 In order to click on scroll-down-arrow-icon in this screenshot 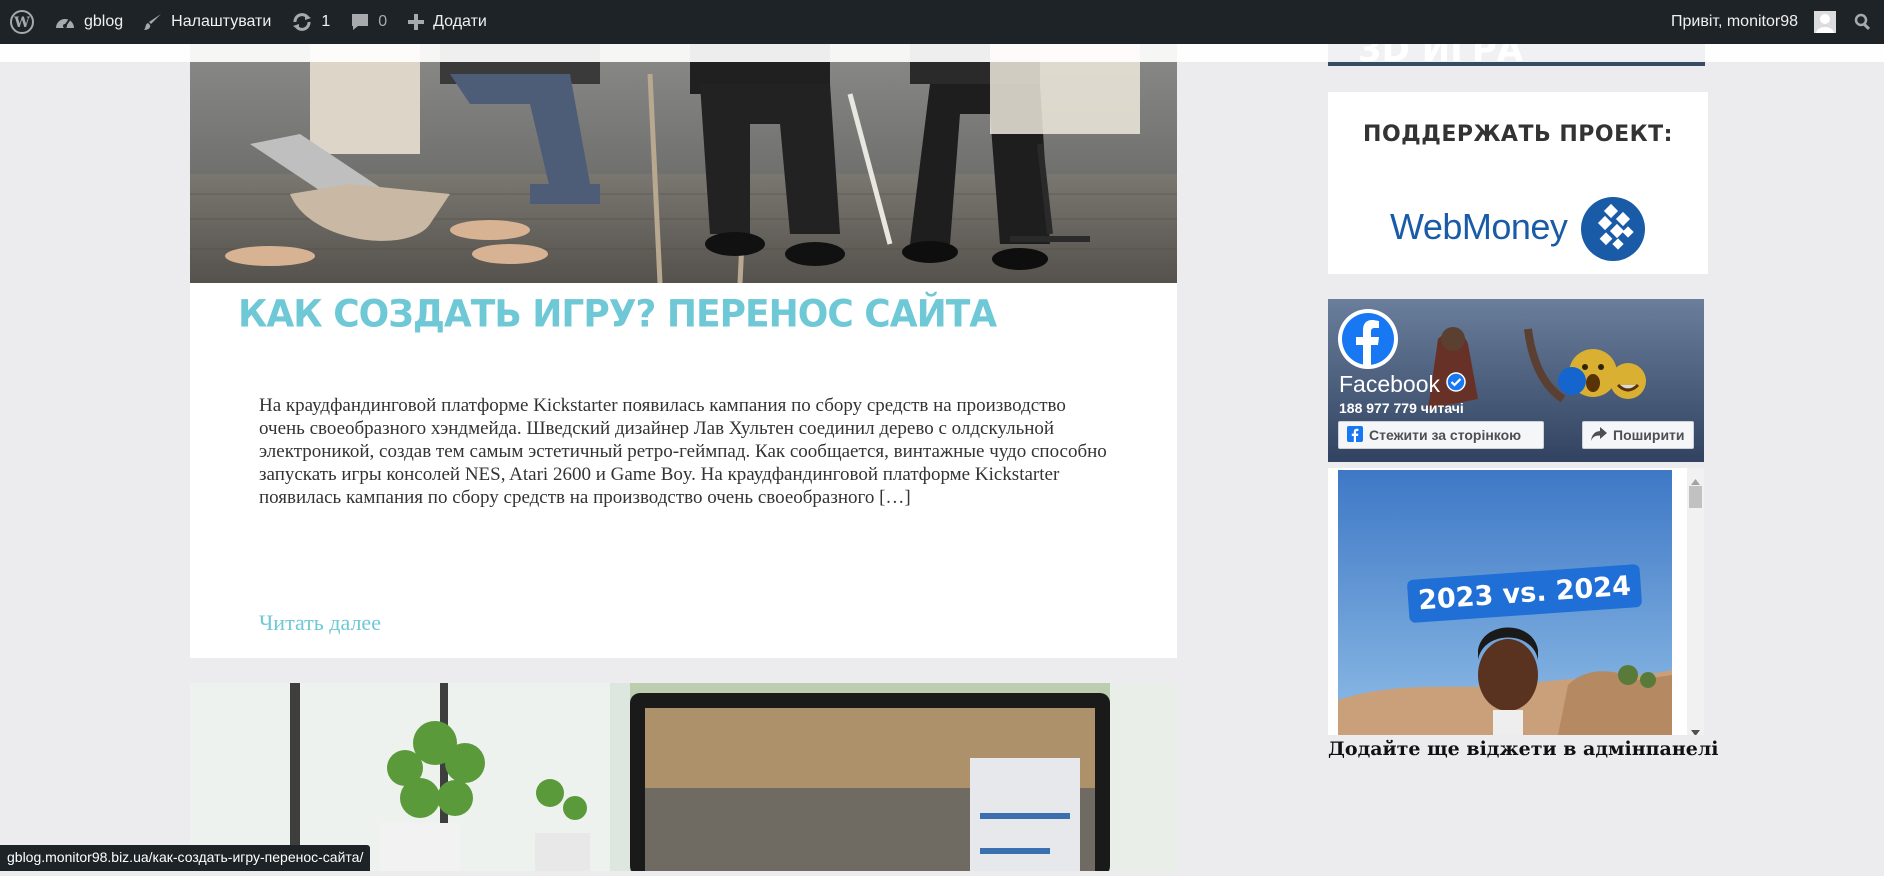, I will do `click(1695, 729)`.